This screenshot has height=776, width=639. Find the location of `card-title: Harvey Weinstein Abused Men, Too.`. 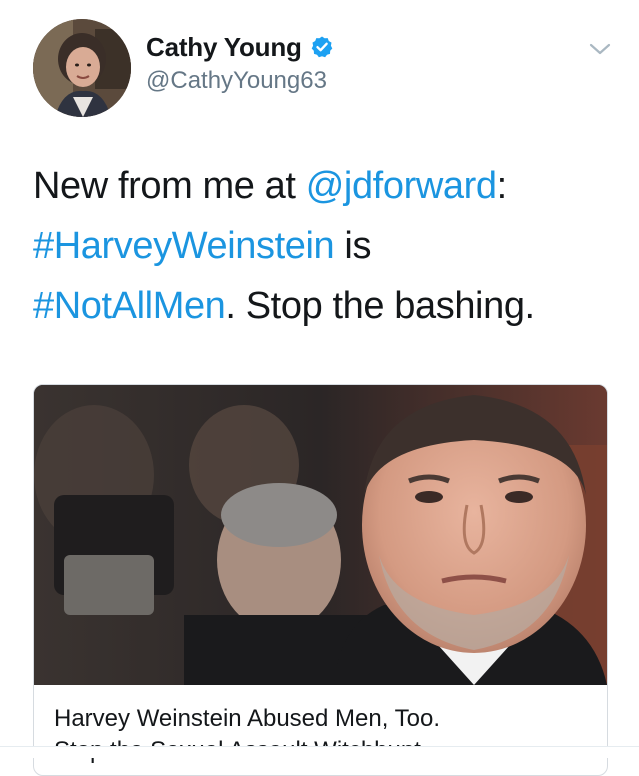

card-title: Harvey Weinstein Abused Men, Too. is located at coordinates (324, 719).